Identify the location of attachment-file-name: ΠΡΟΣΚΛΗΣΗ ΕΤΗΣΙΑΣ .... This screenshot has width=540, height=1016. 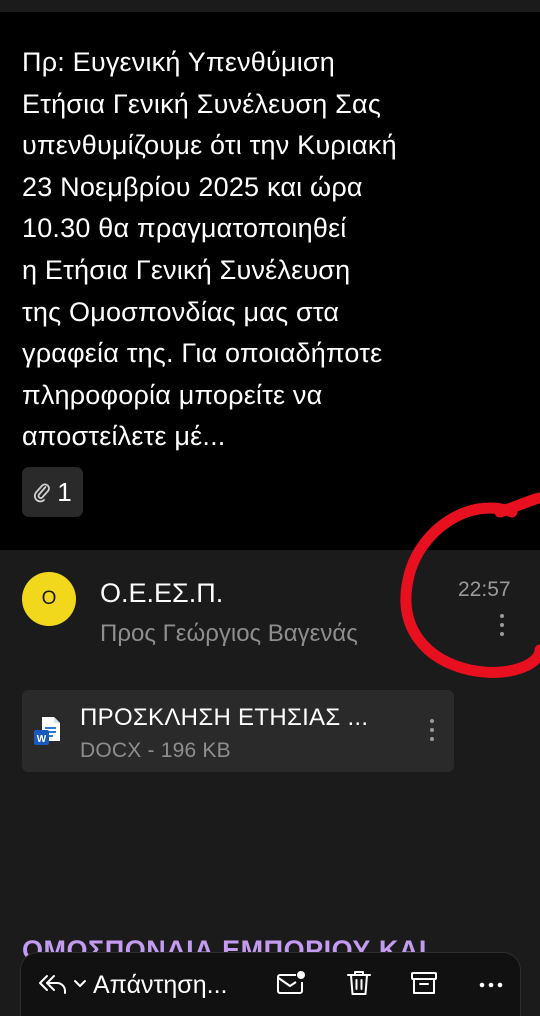
(224, 717).